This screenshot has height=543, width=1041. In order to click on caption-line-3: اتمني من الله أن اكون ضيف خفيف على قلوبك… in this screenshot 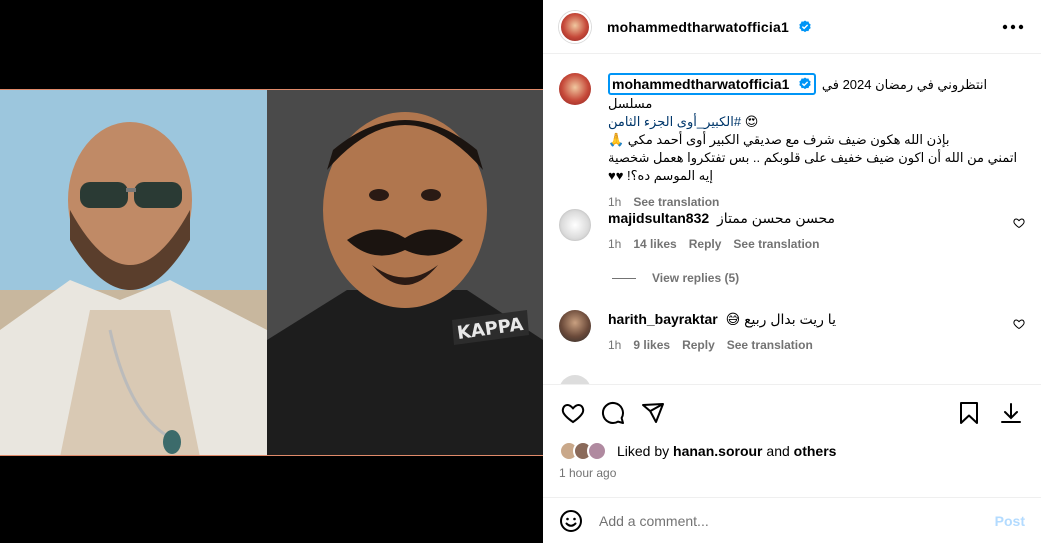, I will do `click(813, 166)`.